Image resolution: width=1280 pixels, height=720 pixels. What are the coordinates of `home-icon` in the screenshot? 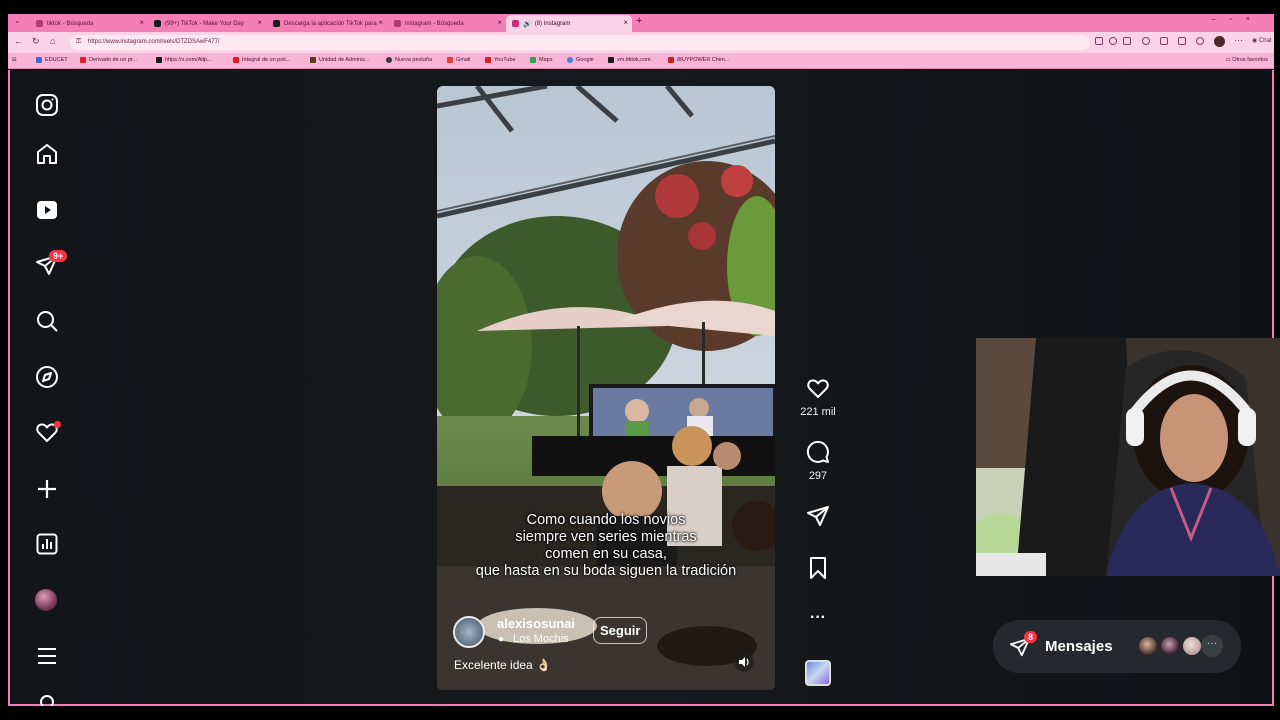 It's located at (47, 154).